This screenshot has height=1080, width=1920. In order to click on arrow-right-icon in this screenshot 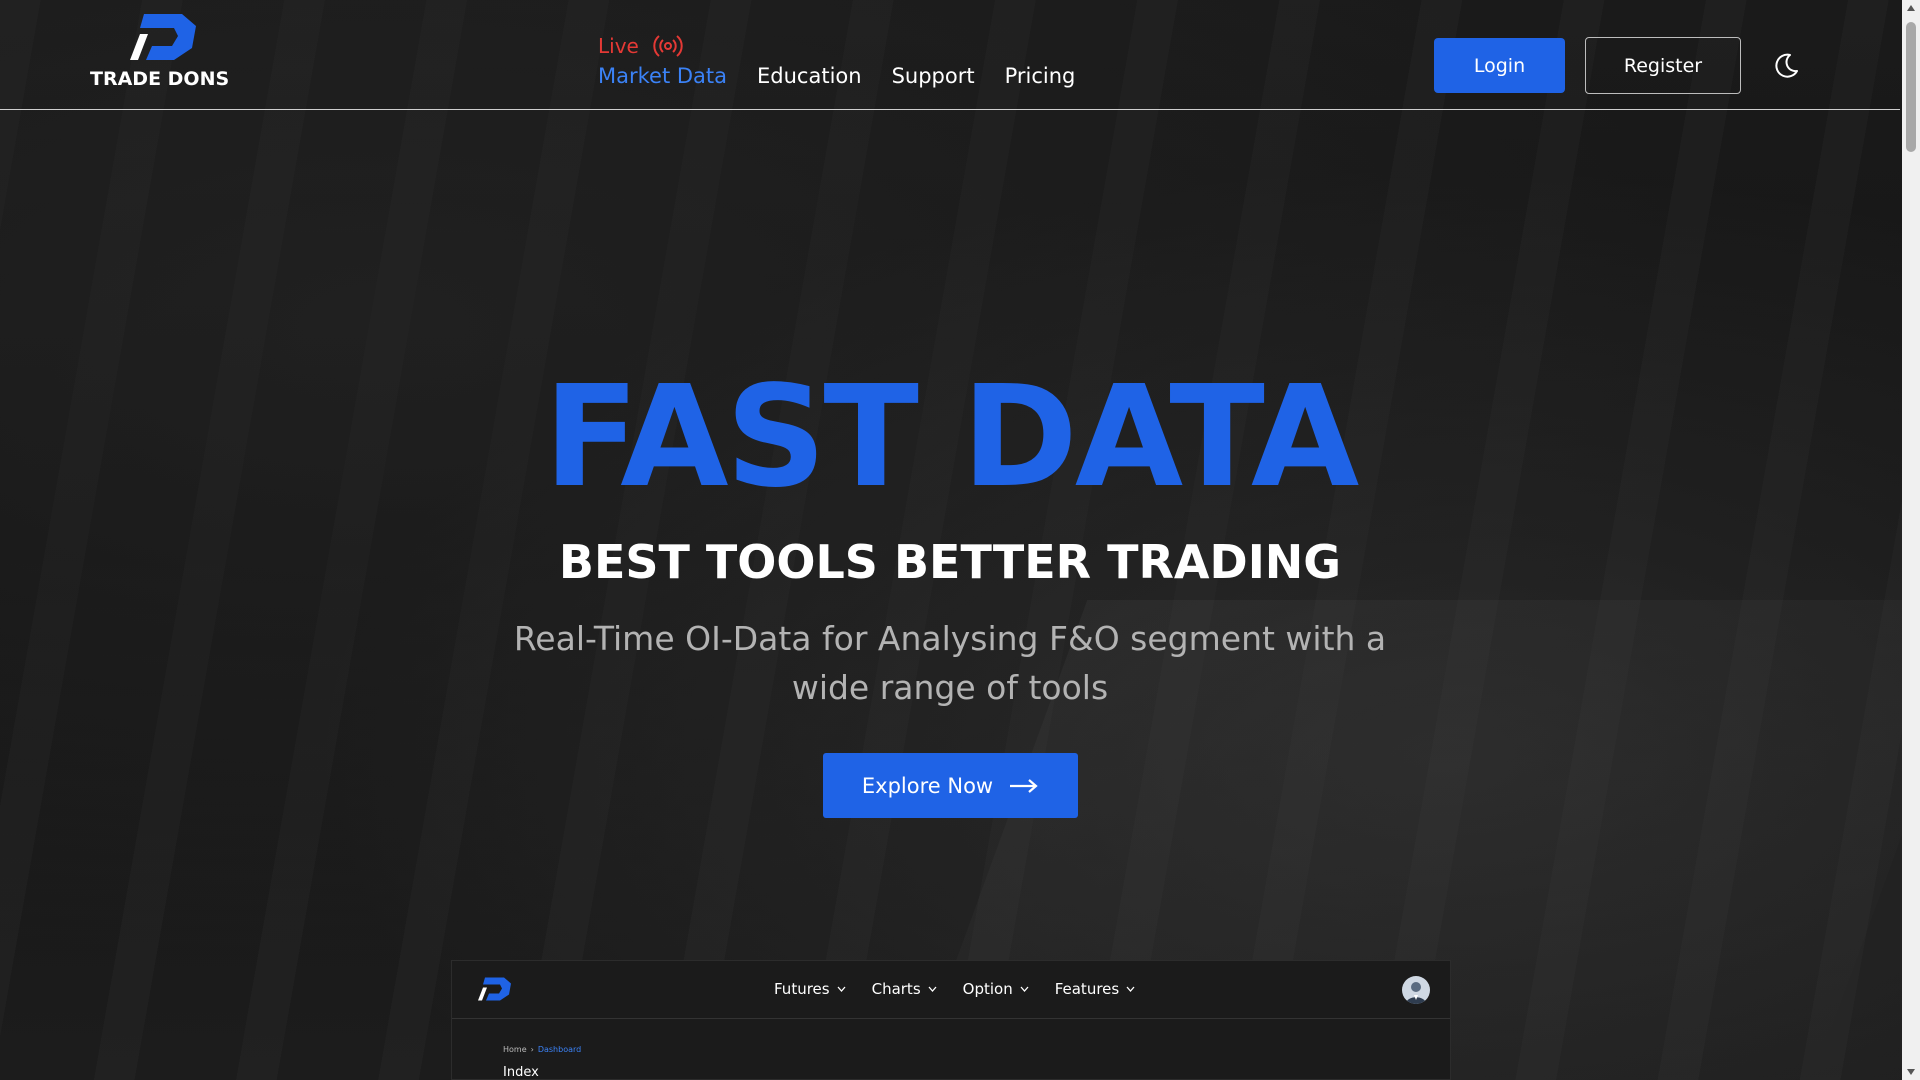, I will do `click(1024, 785)`.